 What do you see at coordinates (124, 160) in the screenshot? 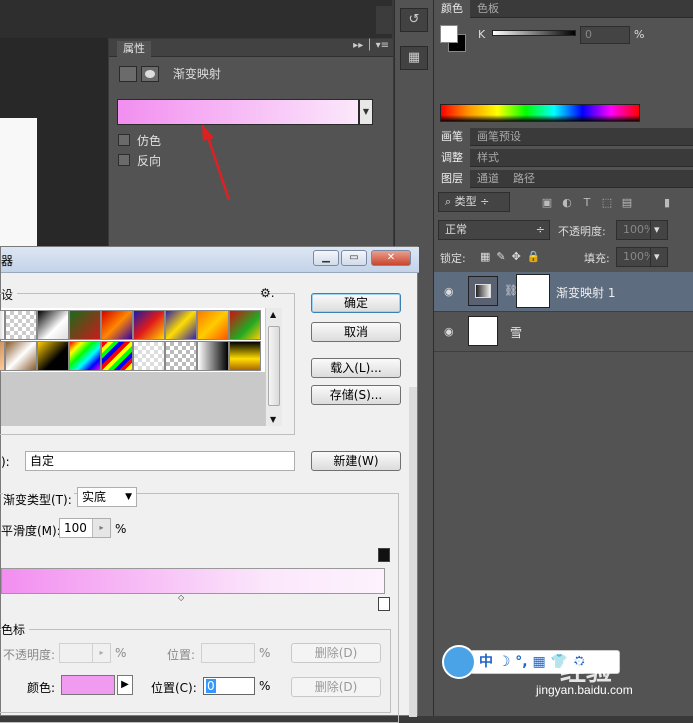
I see `reverse-checkbox` at bounding box center [124, 160].